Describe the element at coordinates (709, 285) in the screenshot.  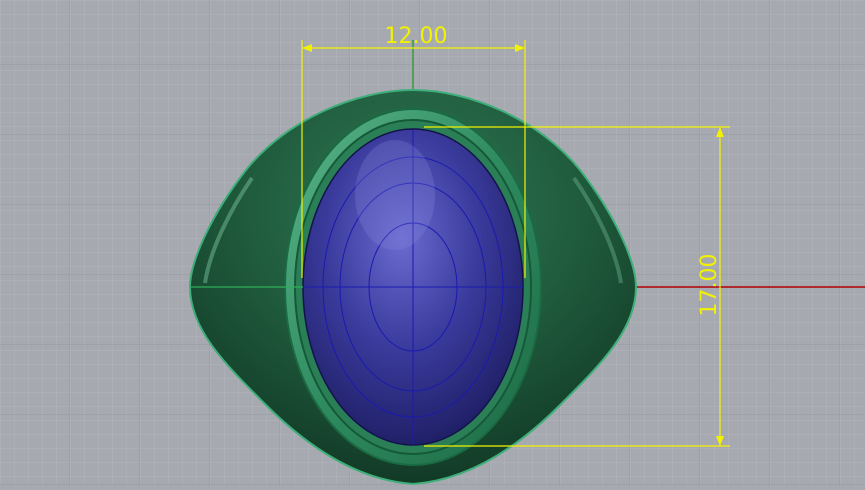
I see `height-dimension-label: 17.00` at that location.